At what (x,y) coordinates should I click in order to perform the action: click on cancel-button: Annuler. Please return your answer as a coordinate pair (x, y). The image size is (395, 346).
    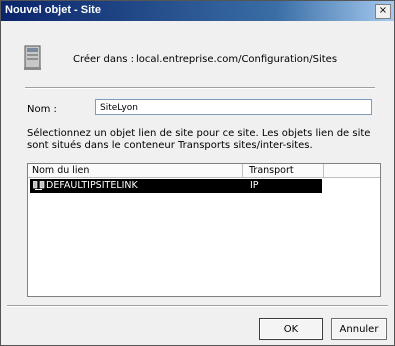
    Looking at the image, I should click on (359, 329).